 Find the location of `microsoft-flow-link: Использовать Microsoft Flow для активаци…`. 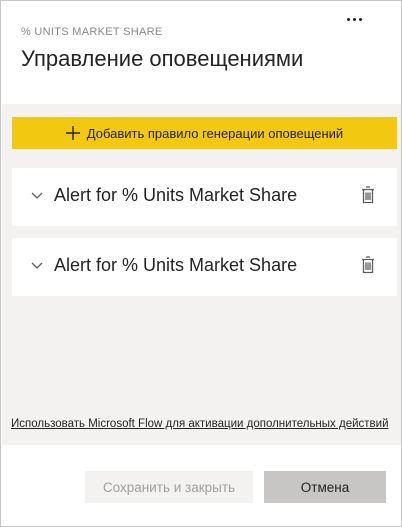

microsoft-flow-link: Использовать Microsoft Flow для активаци… is located at coordinates (200, 424).